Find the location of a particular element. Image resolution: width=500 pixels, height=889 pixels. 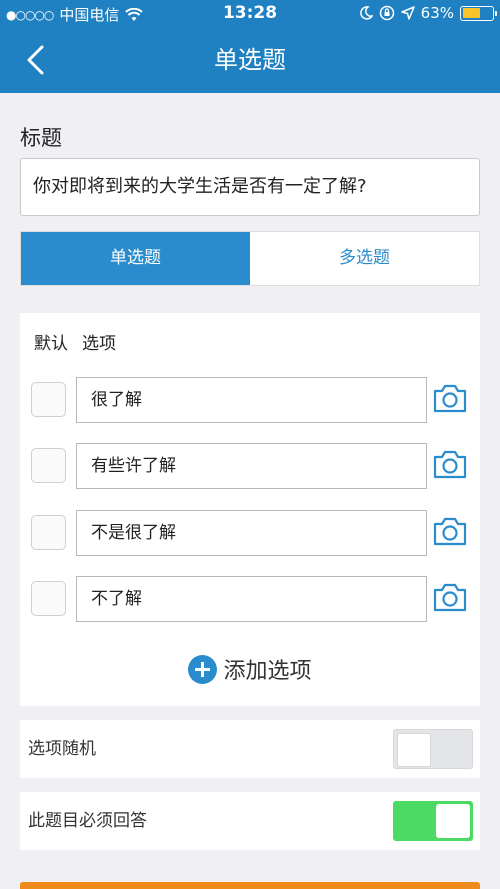

navigation-bar: 单选题 is located at coordinates (250, 60).